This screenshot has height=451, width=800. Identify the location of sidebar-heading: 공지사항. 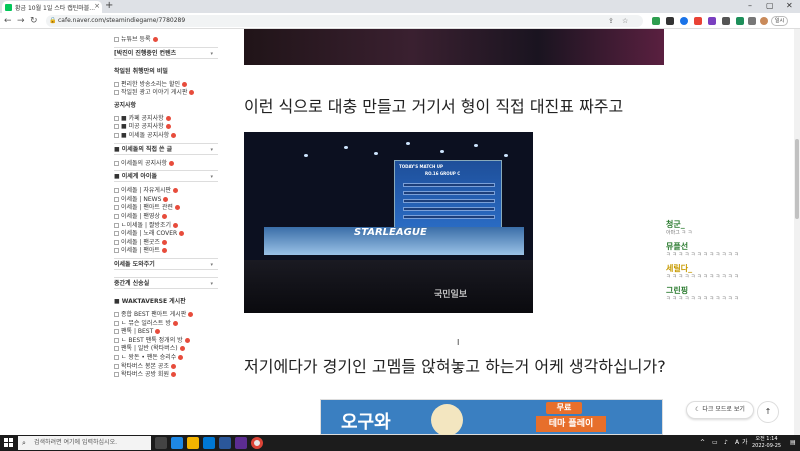
(125, 105).